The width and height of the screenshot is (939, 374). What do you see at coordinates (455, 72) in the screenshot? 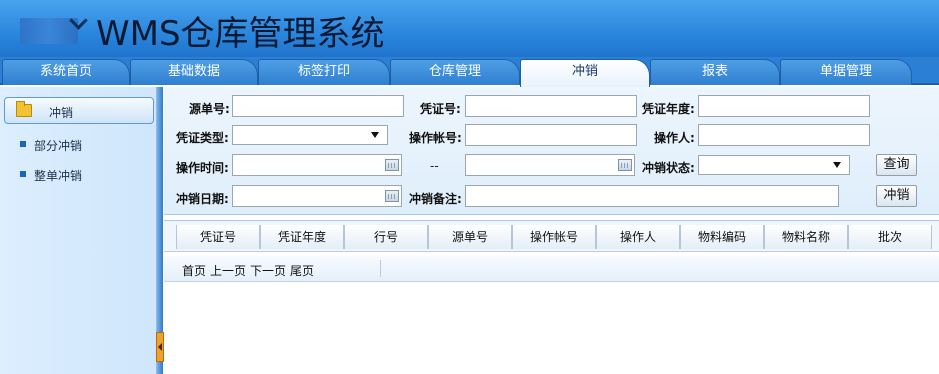
I see `tab-warehouse: 仓库管理` at bounding box center [455, 72].